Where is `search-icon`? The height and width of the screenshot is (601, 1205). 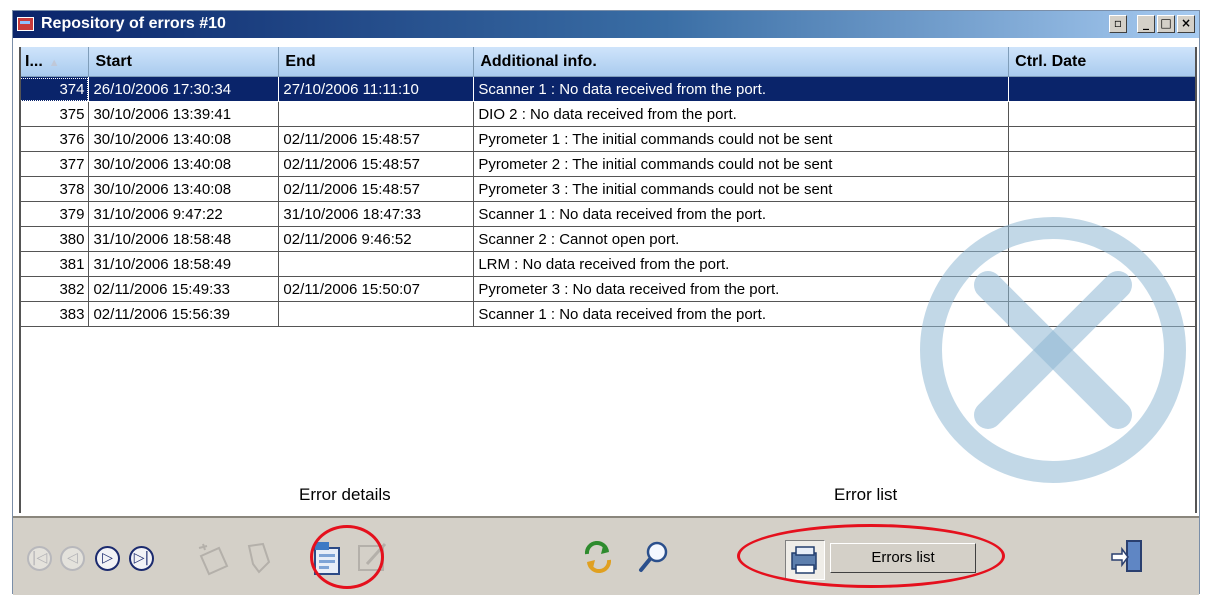 search-icon is located at coordinates (654, 557).